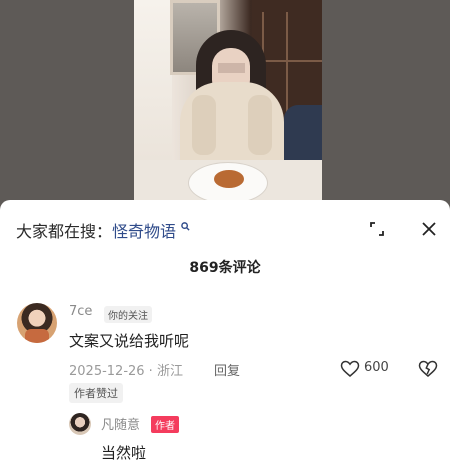 The image size is (450, 472). I want to click on avatar-figure, so click(37, 336).